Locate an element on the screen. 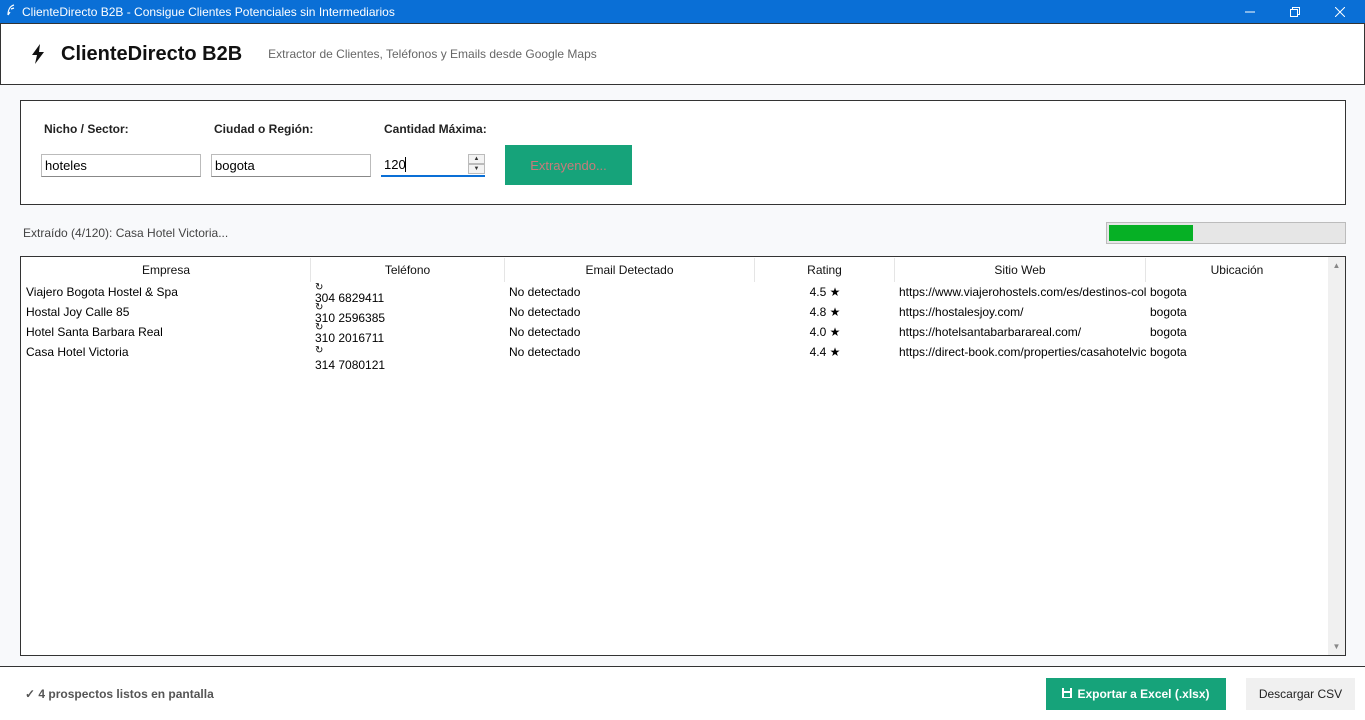 Image resolution: width=1365 pixels, height=720 pixels. cell-rating: 4.4 ★ is located at coordinates (825, 352).